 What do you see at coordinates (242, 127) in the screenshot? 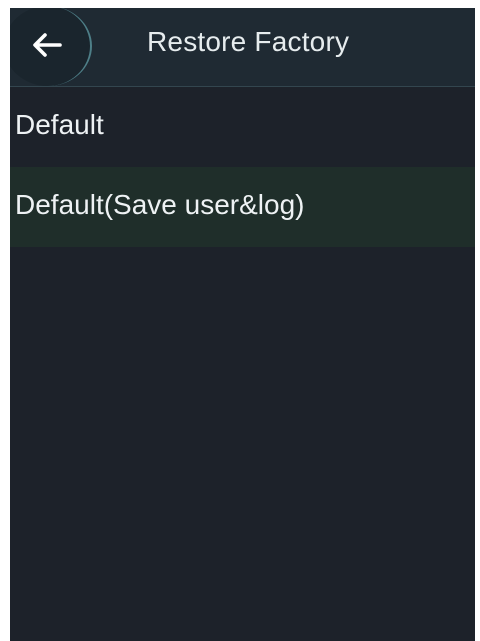
I see `menu-item-default: Default` at bounding box center [242, 127].